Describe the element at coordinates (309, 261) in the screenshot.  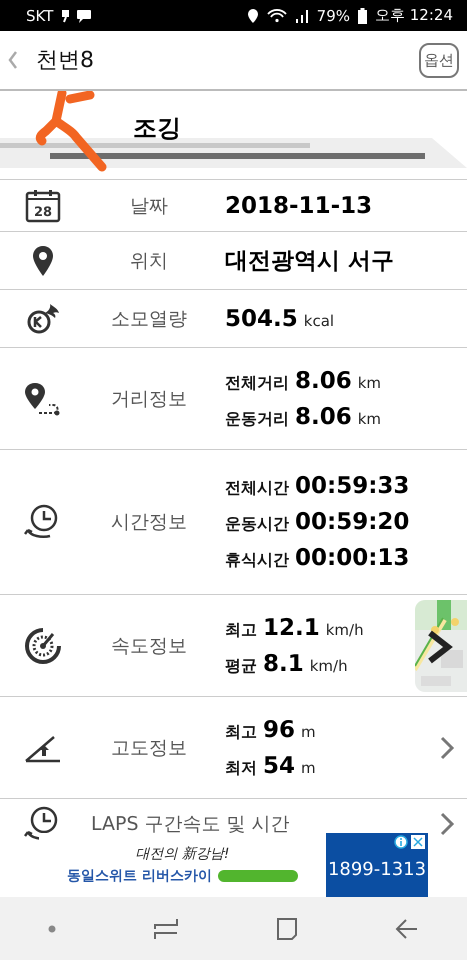
I see `row-value: 대전광역시 서구` at that location.